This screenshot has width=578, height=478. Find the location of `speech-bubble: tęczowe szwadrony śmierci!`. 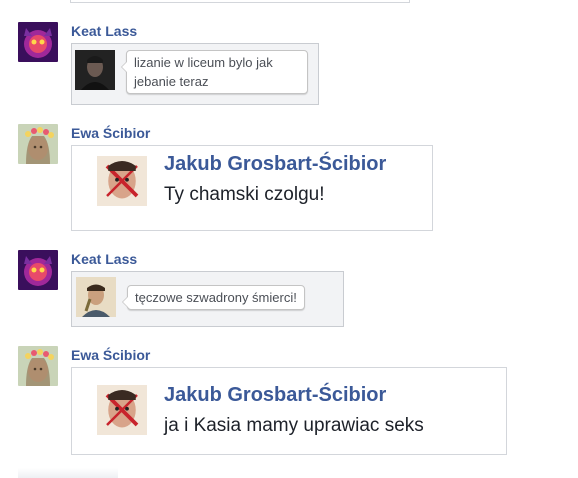

speech-bubble: tęczowe szwadrony śmierci! is located at coordinates (213, 297).